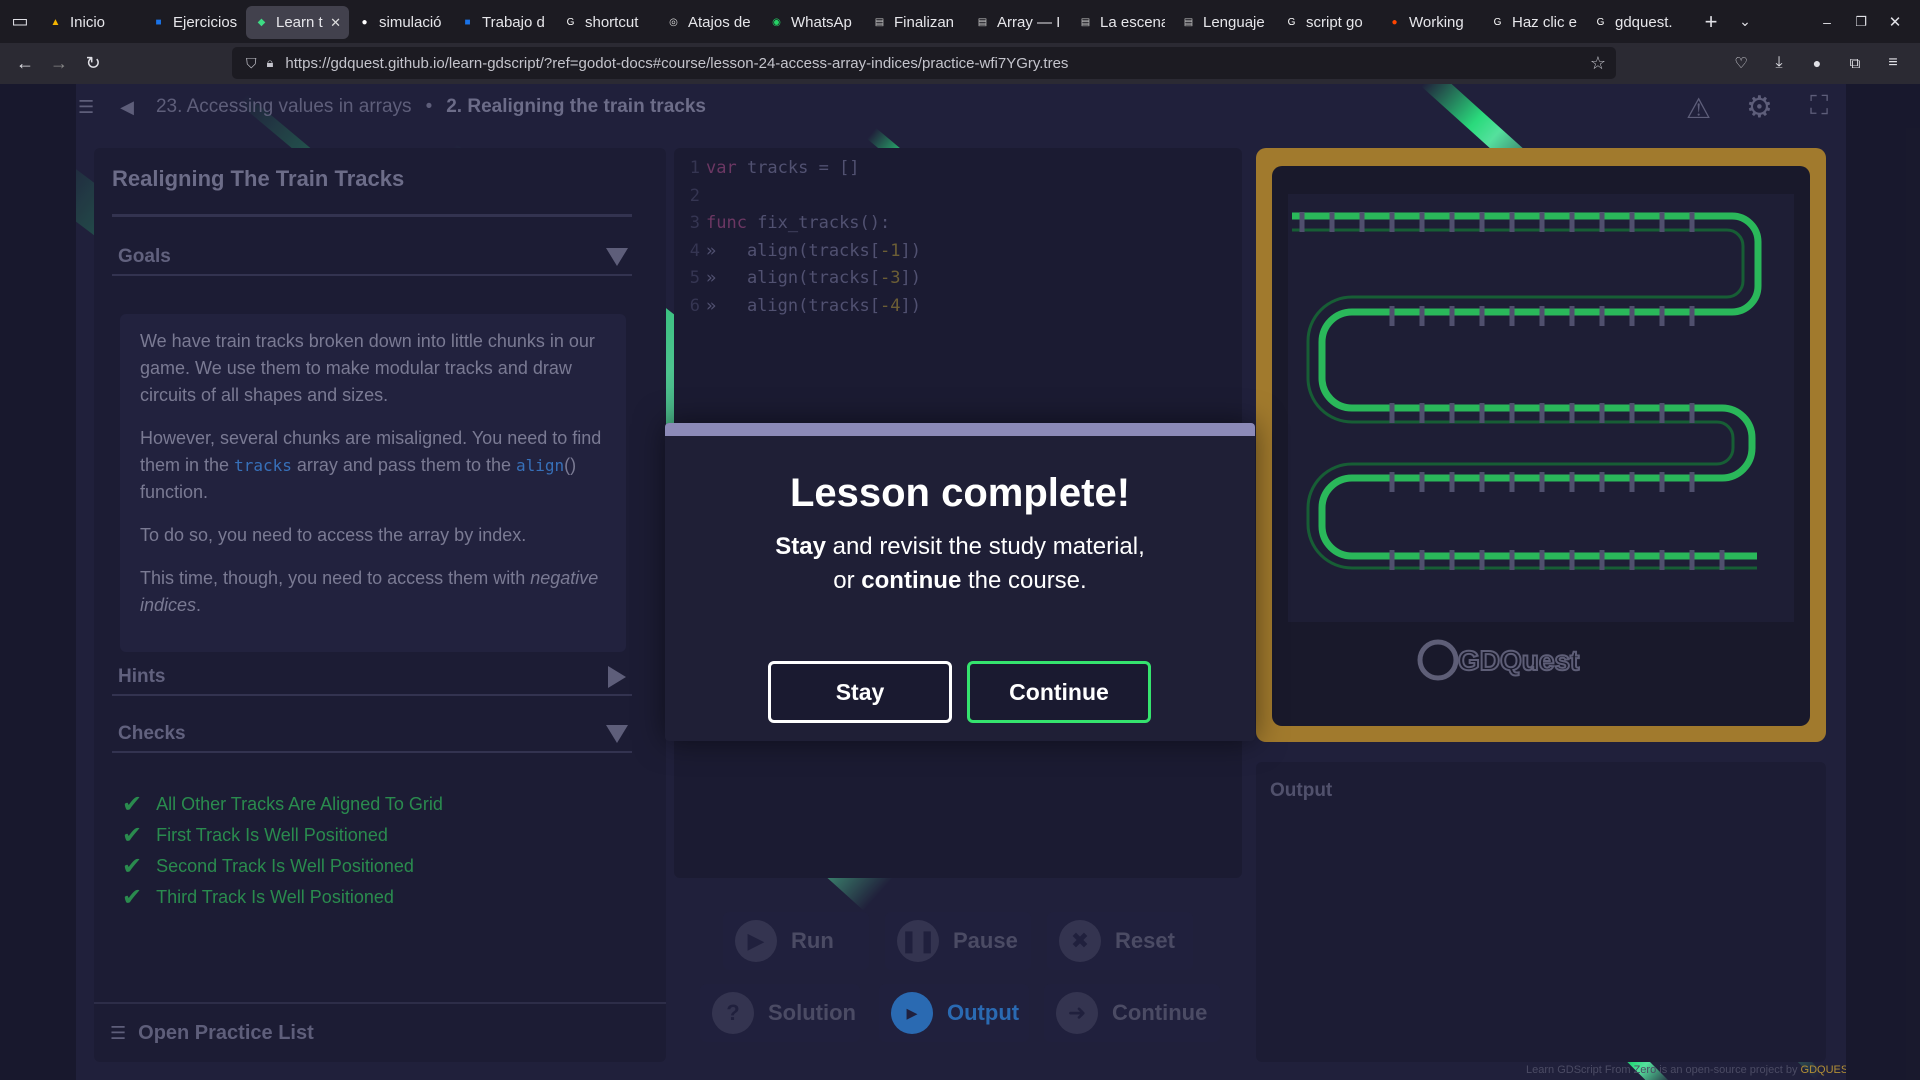 The width and height of the screenshot is (1920, 1080). What do you see at coordinates (918, 941) in the screenshot?
I see `pause-icon: ❚❚` at bounding box center [918, 941].